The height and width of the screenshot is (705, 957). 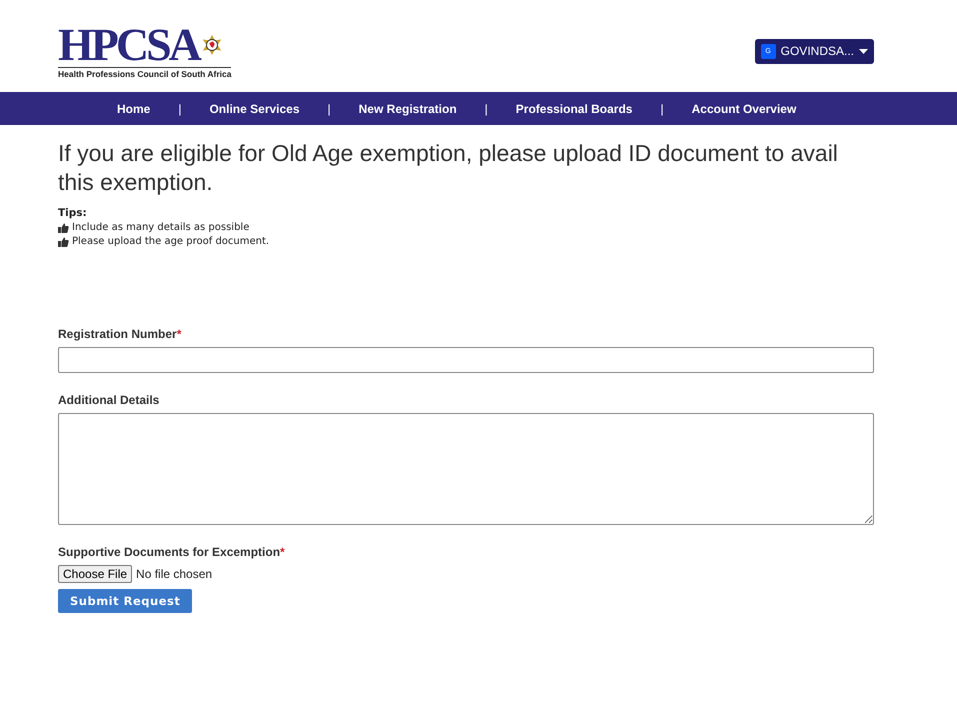 What do you see at coordinates (133, 109) in the screenshot?
I see `nav-link: Home` at bounding box center [133, 109].